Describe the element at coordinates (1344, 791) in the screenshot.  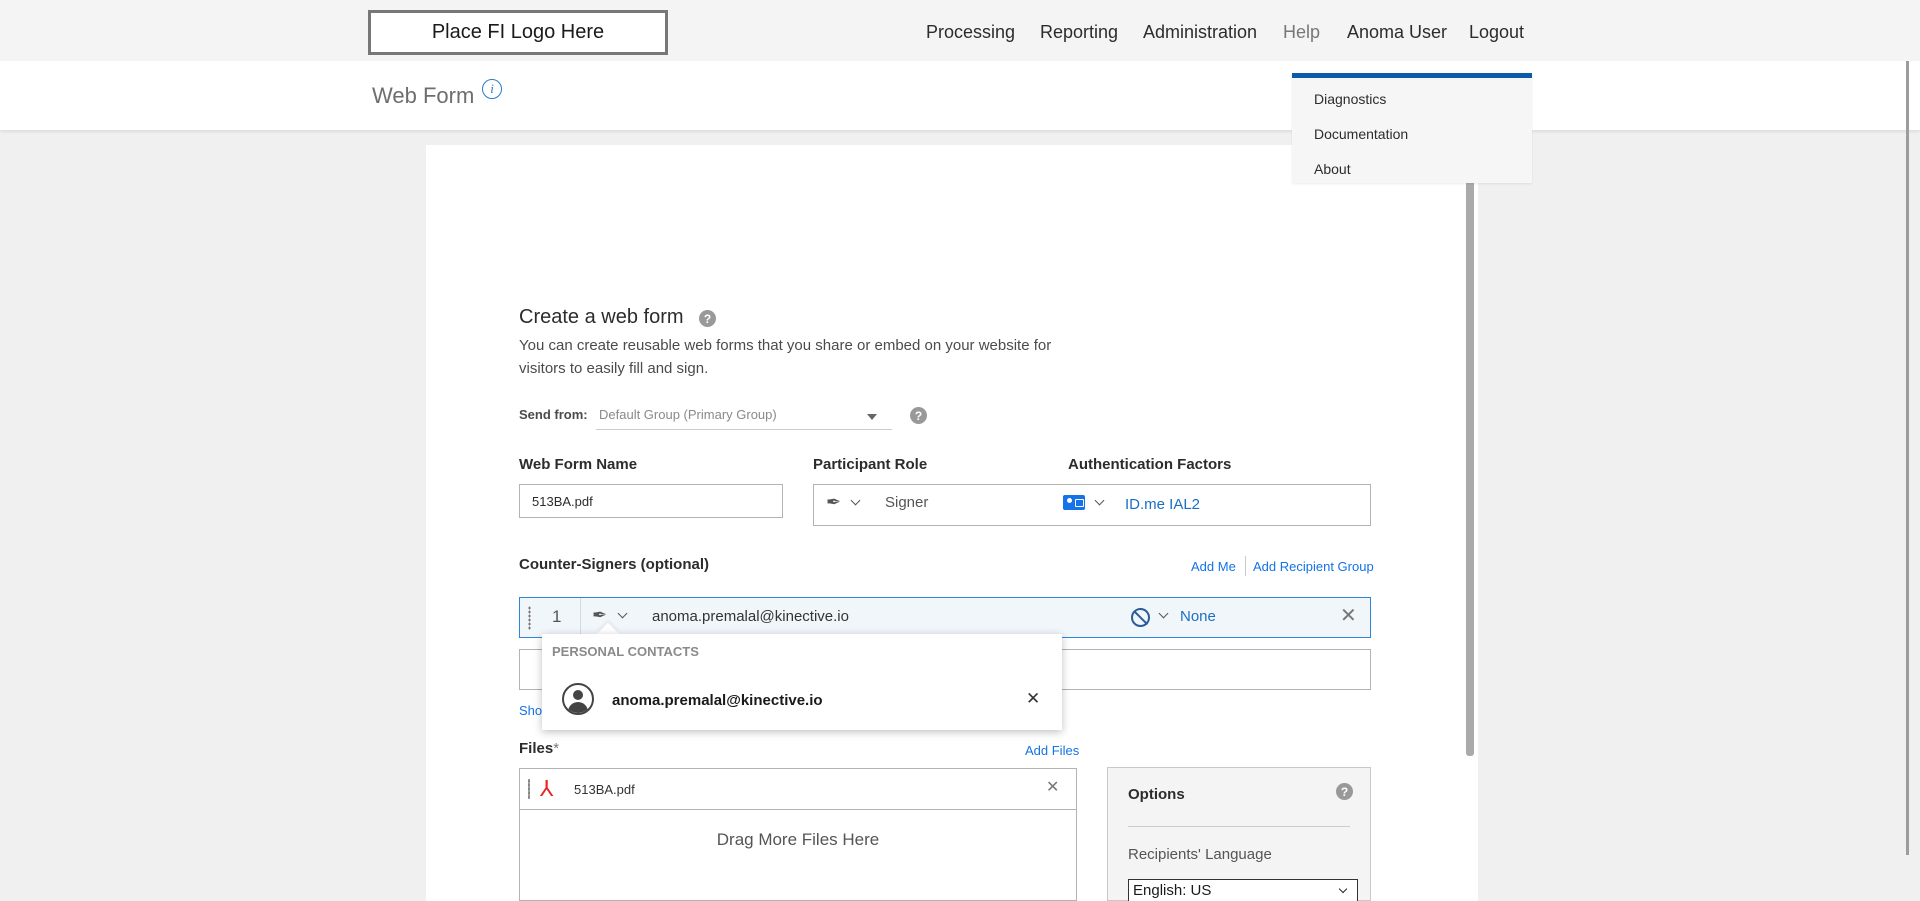
I see `options-help-icon: ?` at that location.